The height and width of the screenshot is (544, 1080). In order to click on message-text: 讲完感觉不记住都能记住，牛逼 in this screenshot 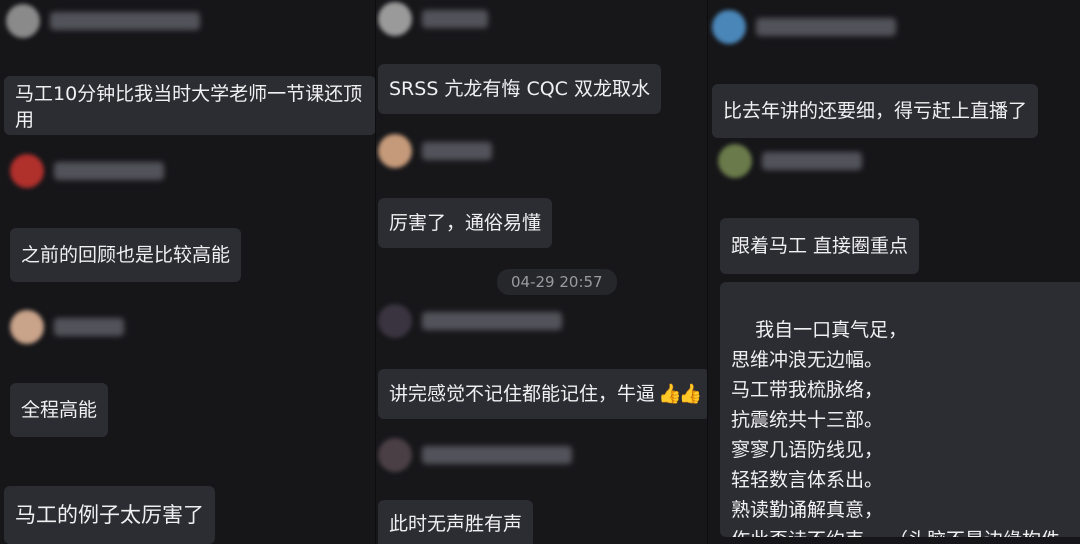, I will do `click(522, 394)`.